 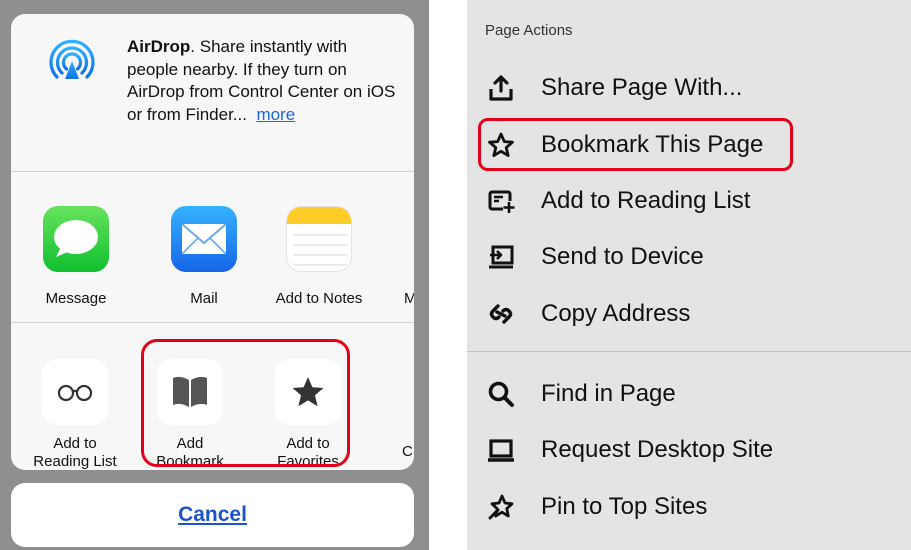 I want to click on action-label: C, so click(x=407, y=451).